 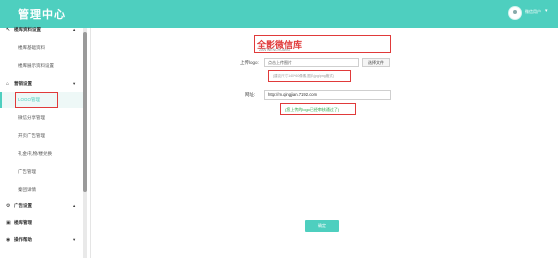 I want to click on sidebar-item-label: 楼库展示资料设置, so click(x=36, y=65).